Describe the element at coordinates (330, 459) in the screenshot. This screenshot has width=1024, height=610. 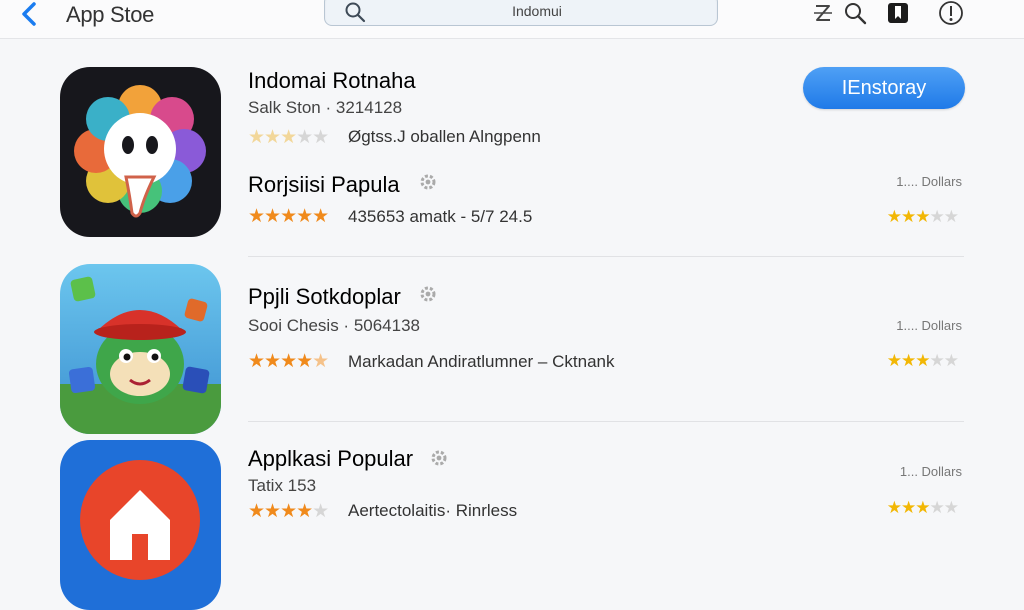
I see `app-name: Applkasi Popular` at that location.